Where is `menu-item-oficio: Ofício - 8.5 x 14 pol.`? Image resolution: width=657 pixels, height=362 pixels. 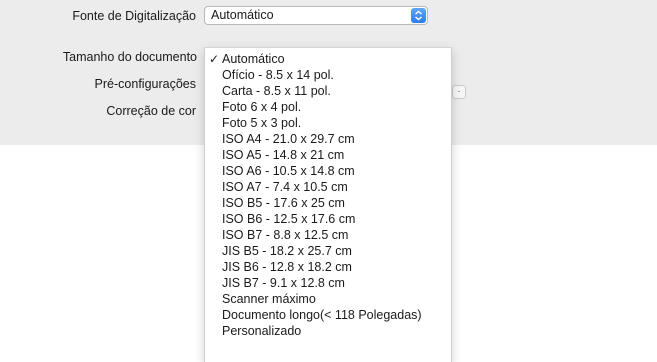
menu-item-oficio: Ofício - 8.5 x 14 pol. is located at coordinates (328, 75).